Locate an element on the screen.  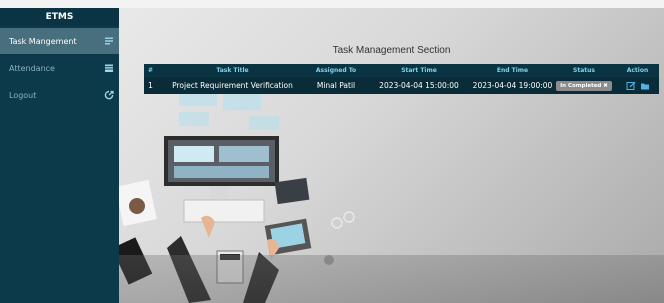
sidebar-item-label: Logout is located at coordinates (23, 95).